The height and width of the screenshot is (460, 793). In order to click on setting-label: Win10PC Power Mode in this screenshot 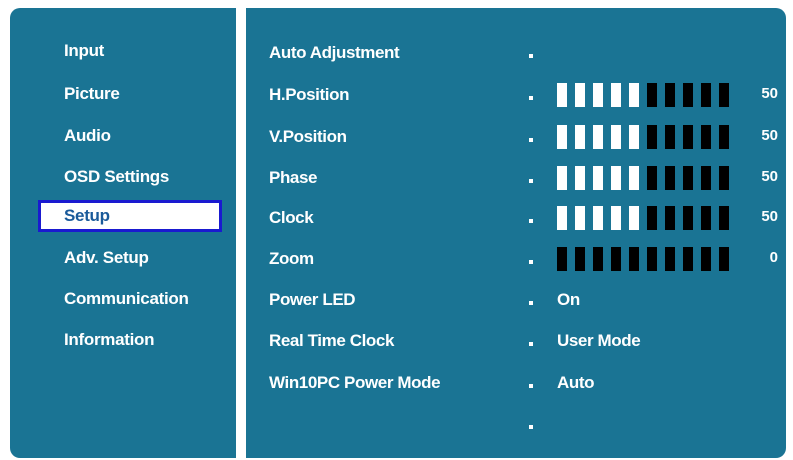, I will do `click(355, 382)`.